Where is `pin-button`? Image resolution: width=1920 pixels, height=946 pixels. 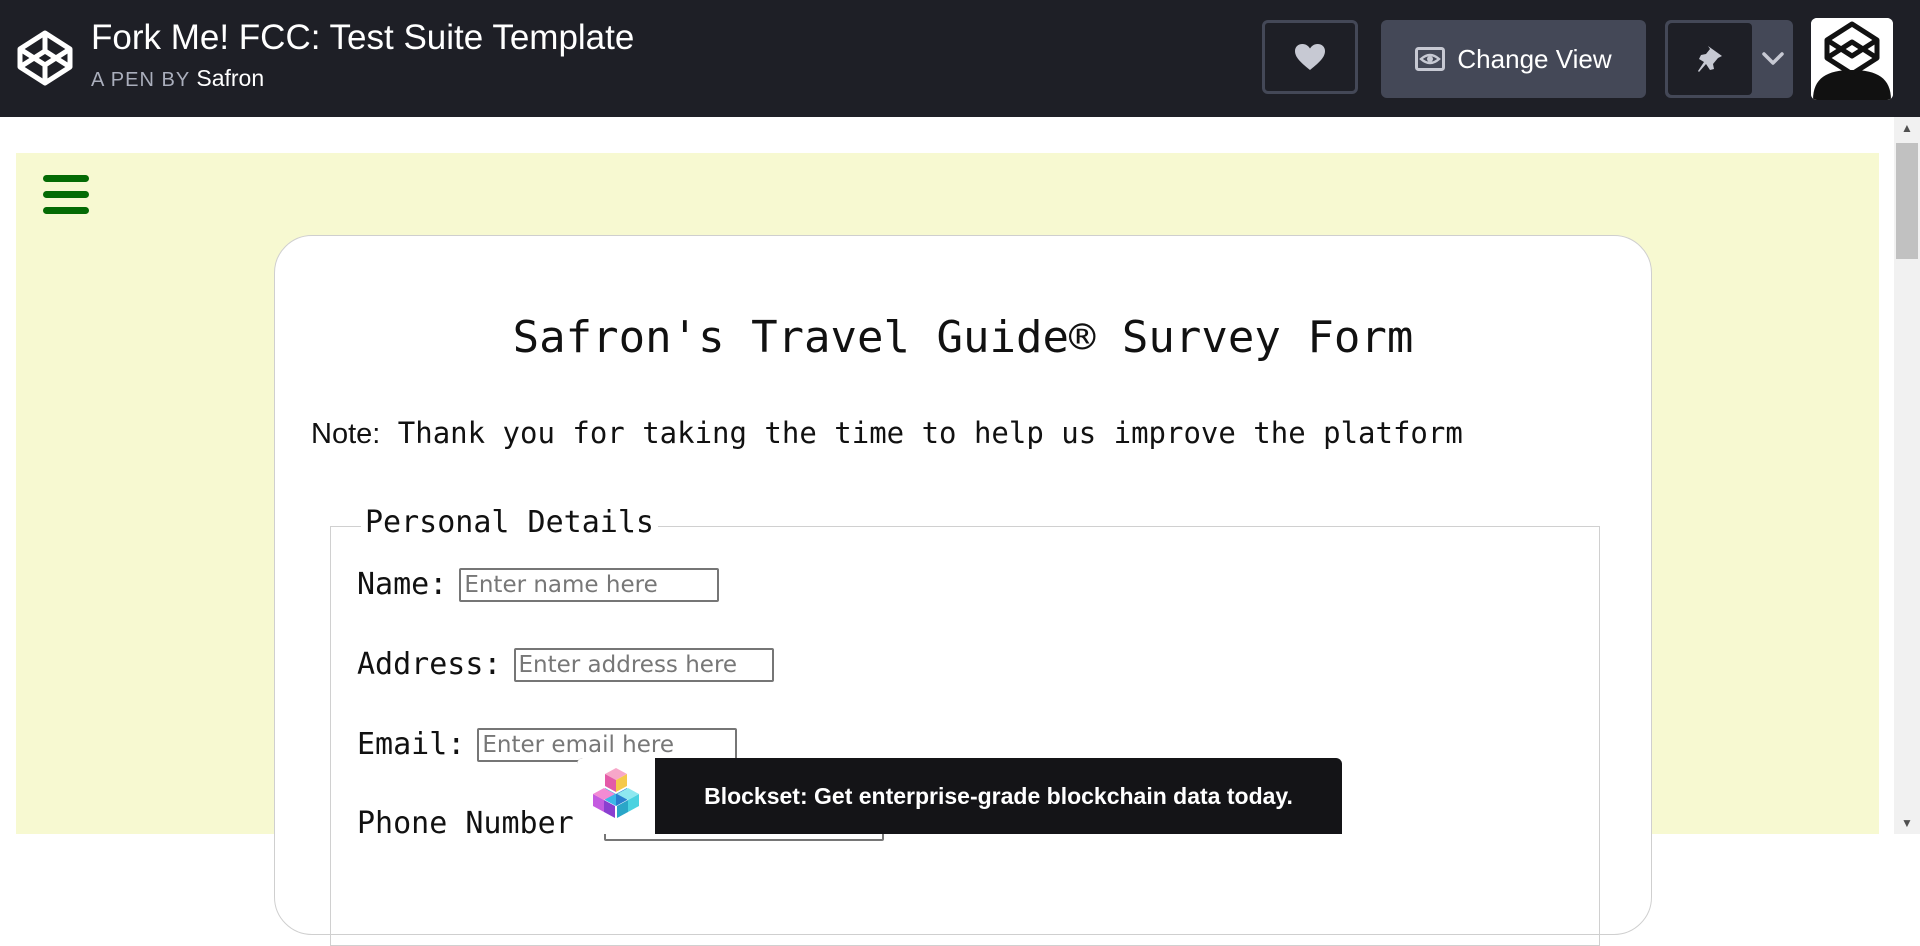 pin-button is located at coordinates (1710, 59).